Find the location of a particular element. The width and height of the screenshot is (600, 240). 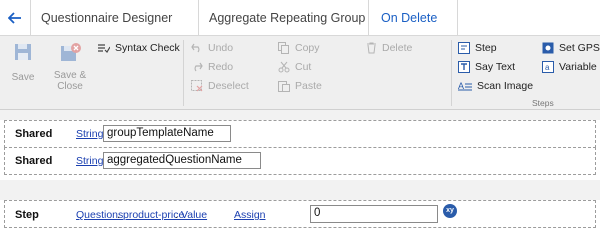

copy-button: Copy is located at coordinates (299, 48).